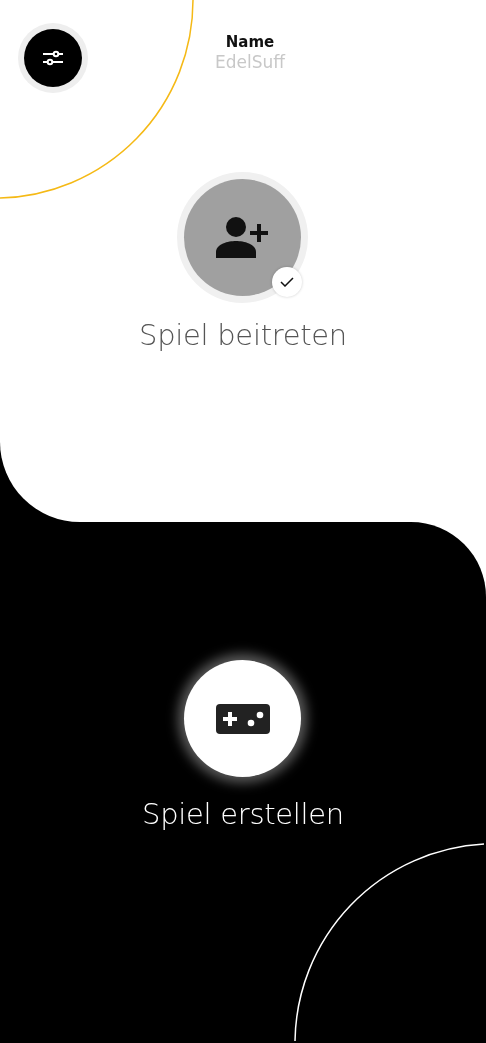 The width and height of the screenshot is (486, 1043). Describe the element at coordinates (287, 282) in the screenshot. I see `check-icon` at that location.